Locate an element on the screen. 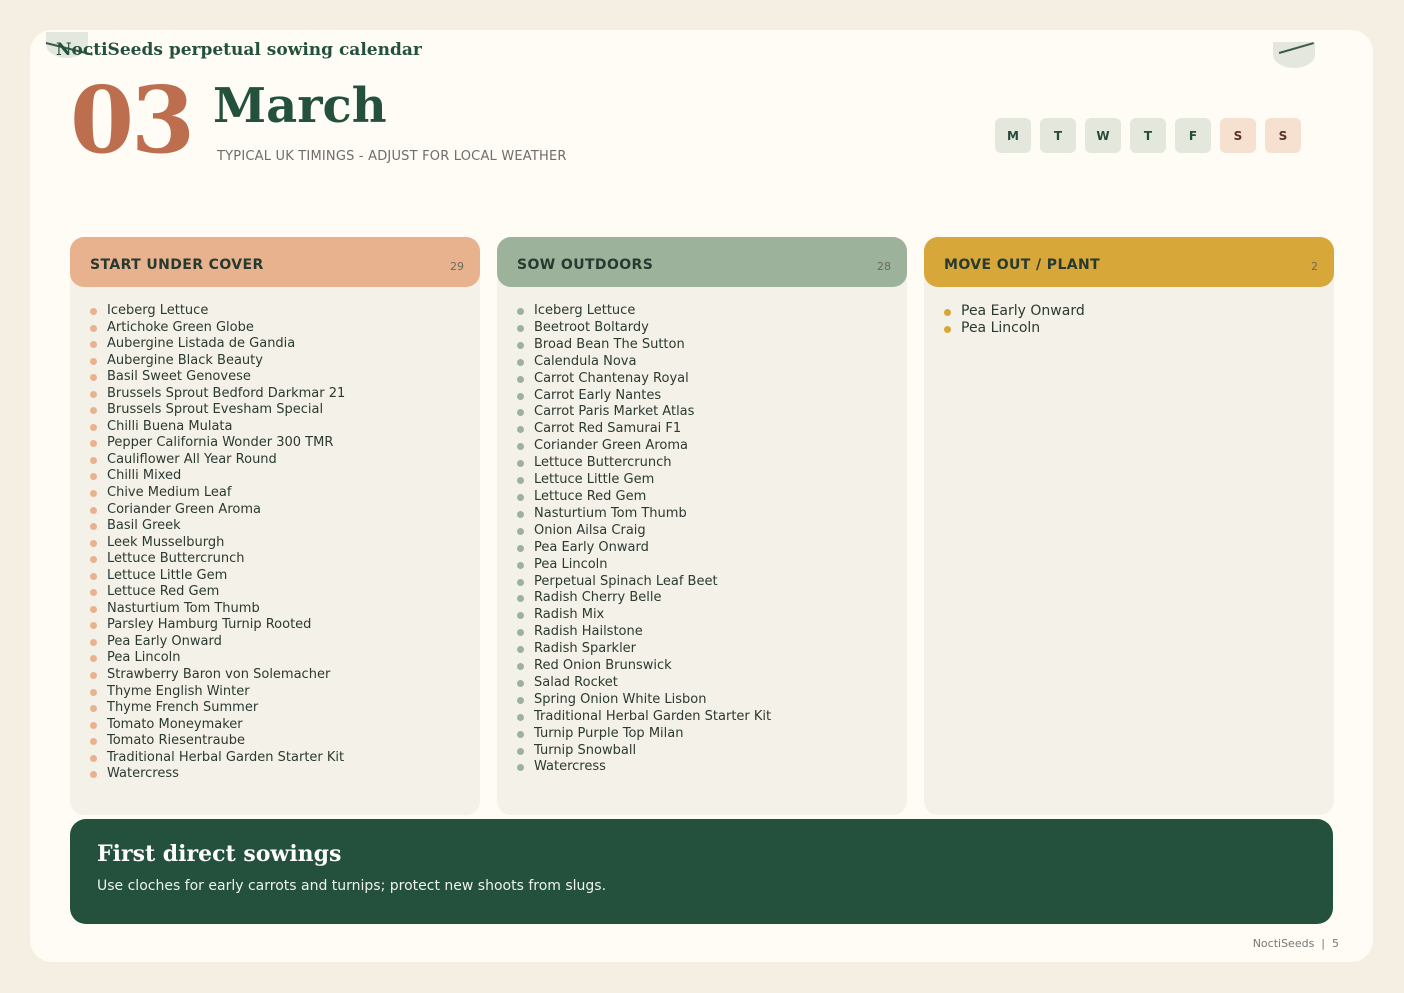 This screenshot has height=993, width=1404. page-footer: NoctiSeeds | 5 is located at coordinates (1295, 943).